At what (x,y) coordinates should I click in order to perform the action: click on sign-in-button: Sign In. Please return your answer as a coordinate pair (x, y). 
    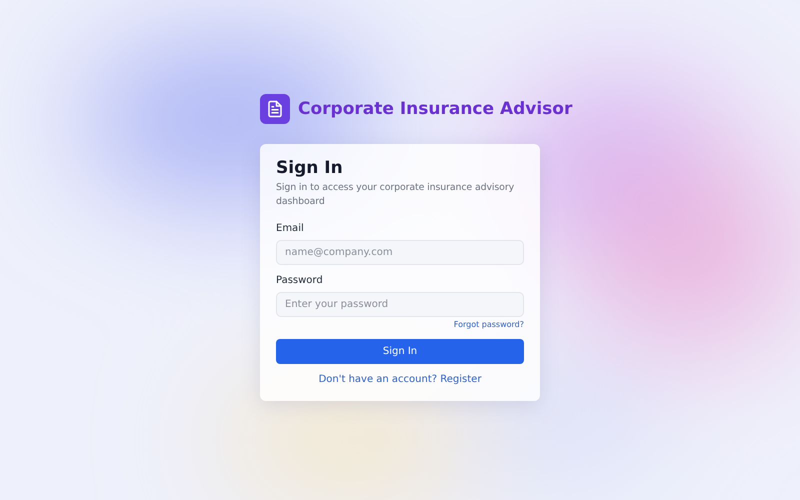
    Looking at the image, I should click on (400, 351).